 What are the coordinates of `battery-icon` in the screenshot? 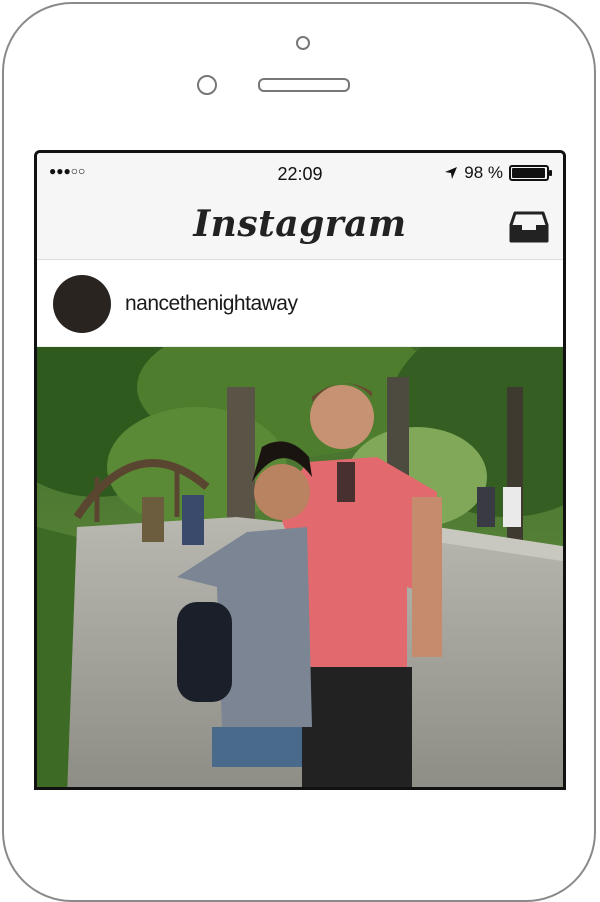 It's located at (530, 173).